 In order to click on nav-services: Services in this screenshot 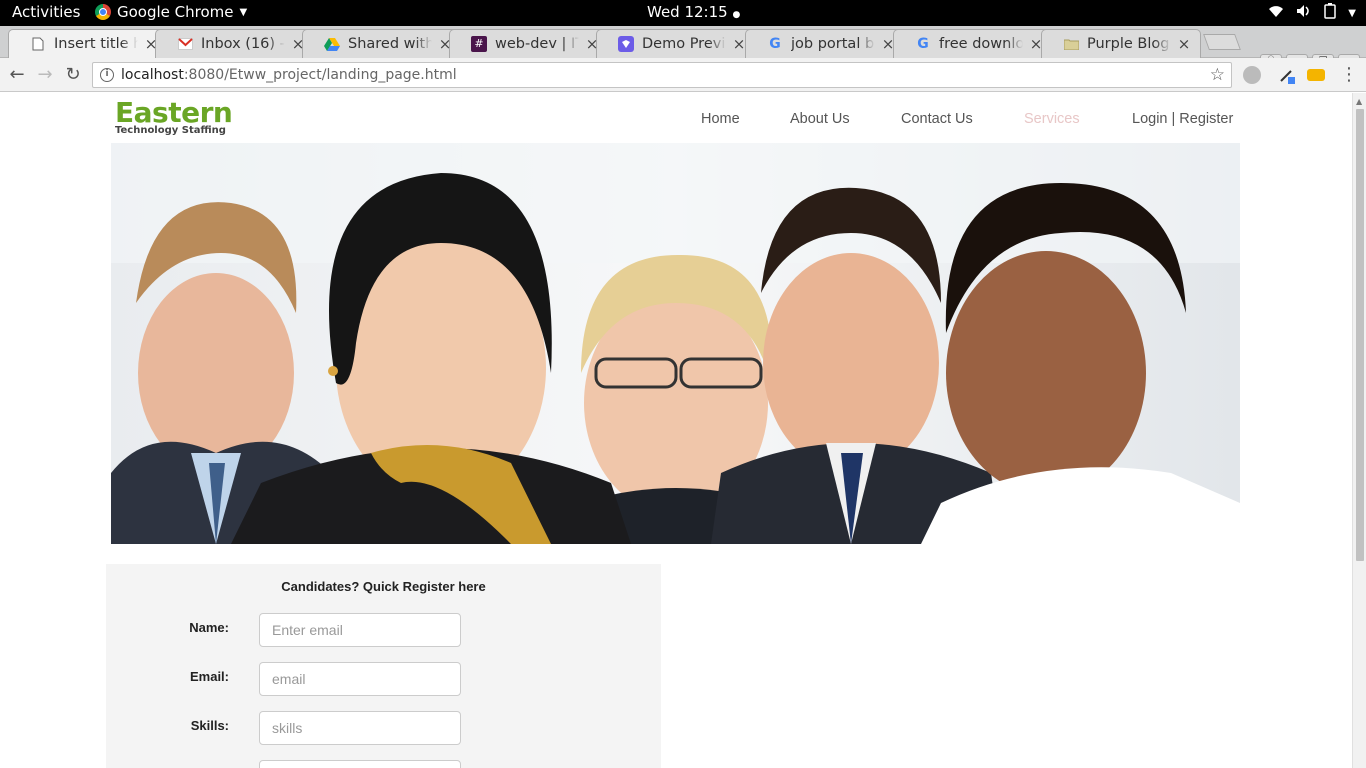, I will do `click(1052, 119)`.